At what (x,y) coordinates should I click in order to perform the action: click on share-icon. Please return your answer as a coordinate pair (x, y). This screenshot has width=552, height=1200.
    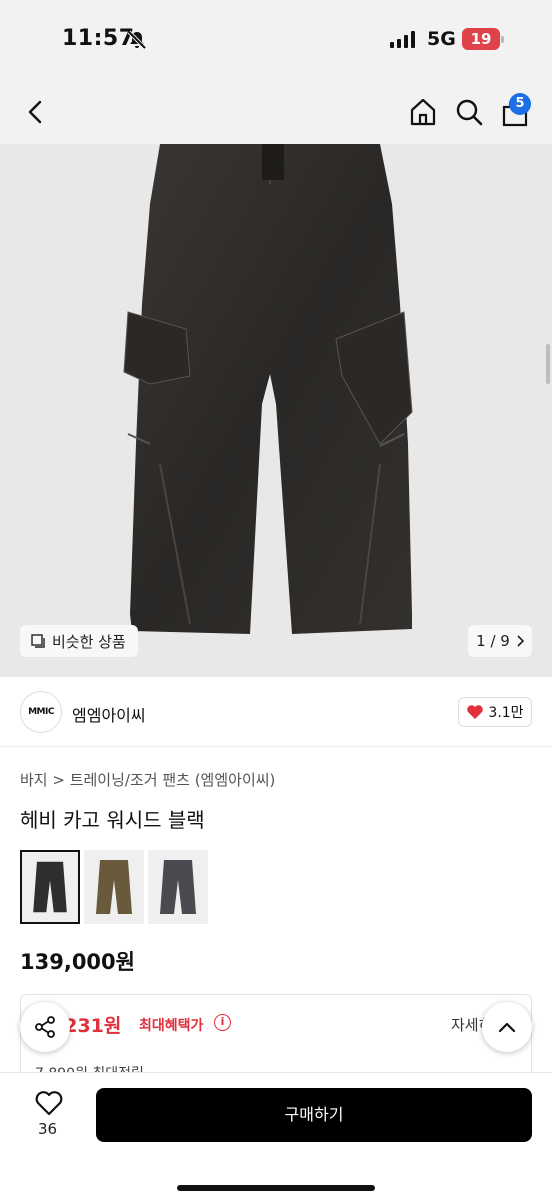
    Looking at the image, I should click on (45, 1027).